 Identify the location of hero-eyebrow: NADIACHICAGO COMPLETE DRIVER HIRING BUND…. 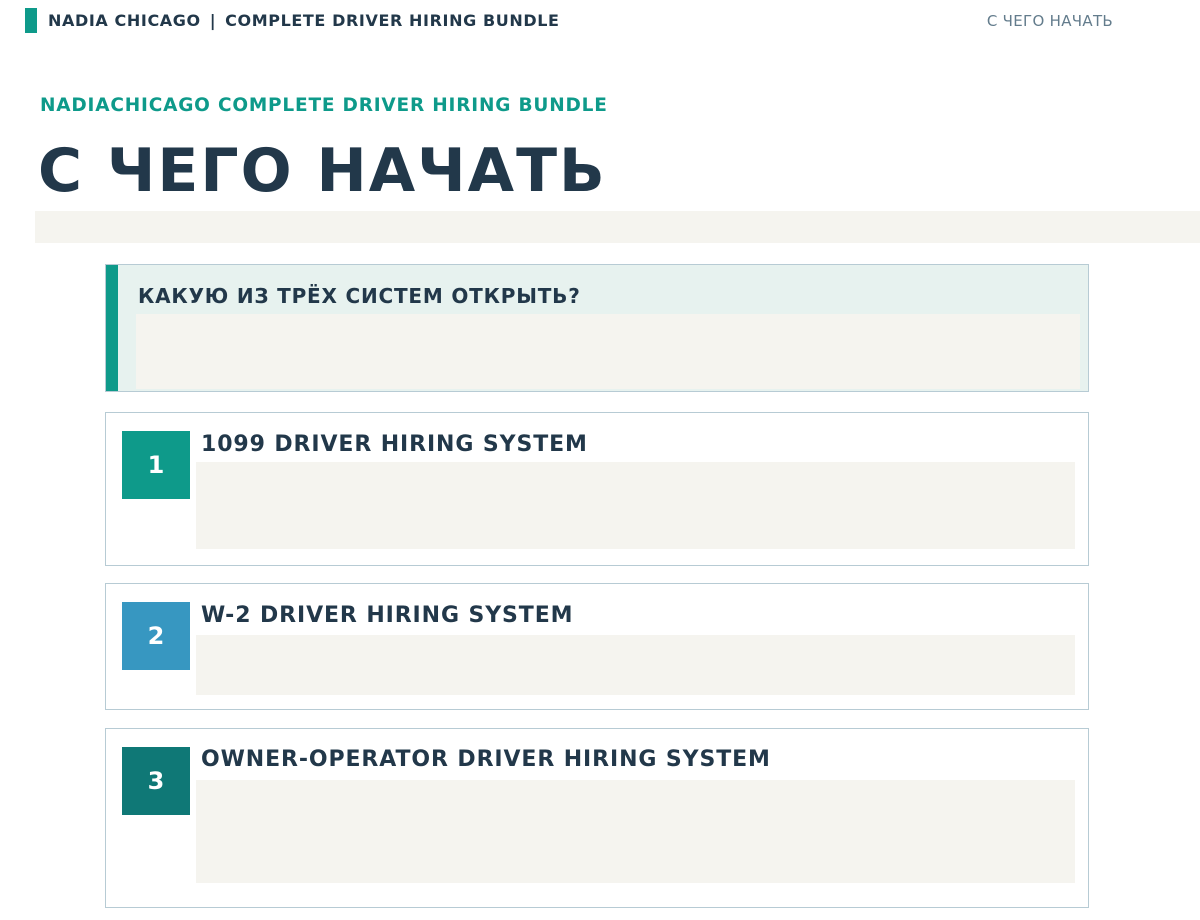
(324, 105).